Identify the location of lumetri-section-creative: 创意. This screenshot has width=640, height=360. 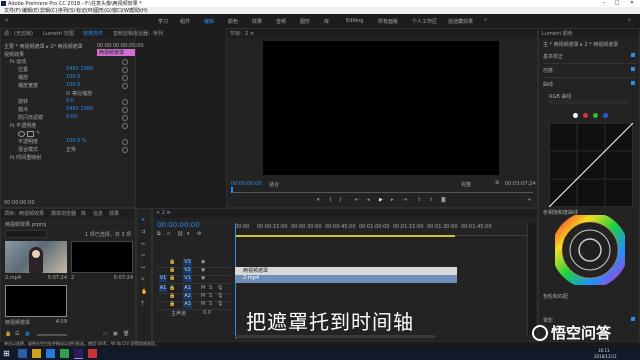
(590, 72).